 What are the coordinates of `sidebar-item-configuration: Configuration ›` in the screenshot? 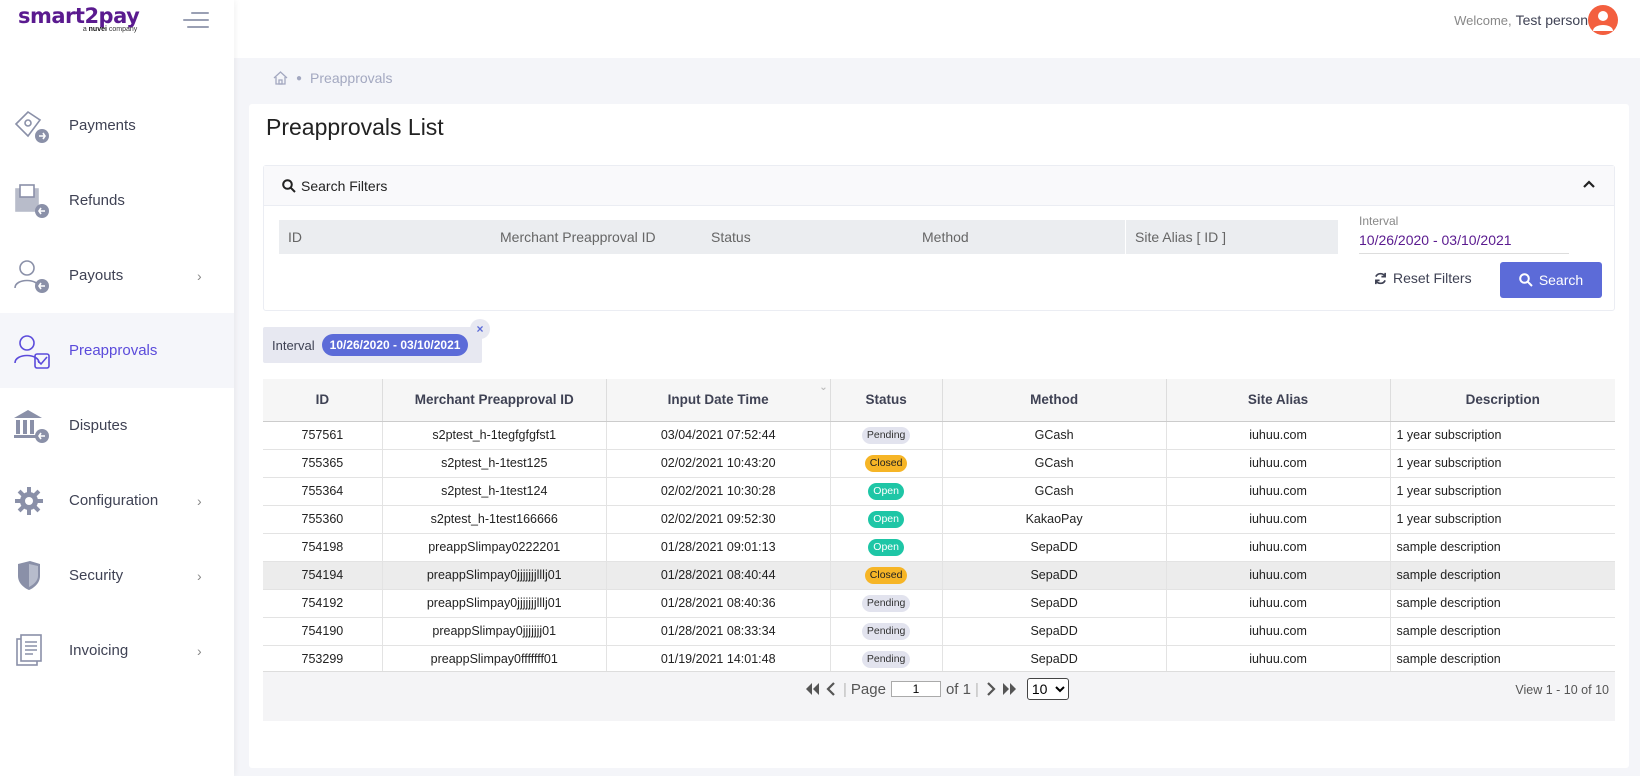 It's located at (117, 500).